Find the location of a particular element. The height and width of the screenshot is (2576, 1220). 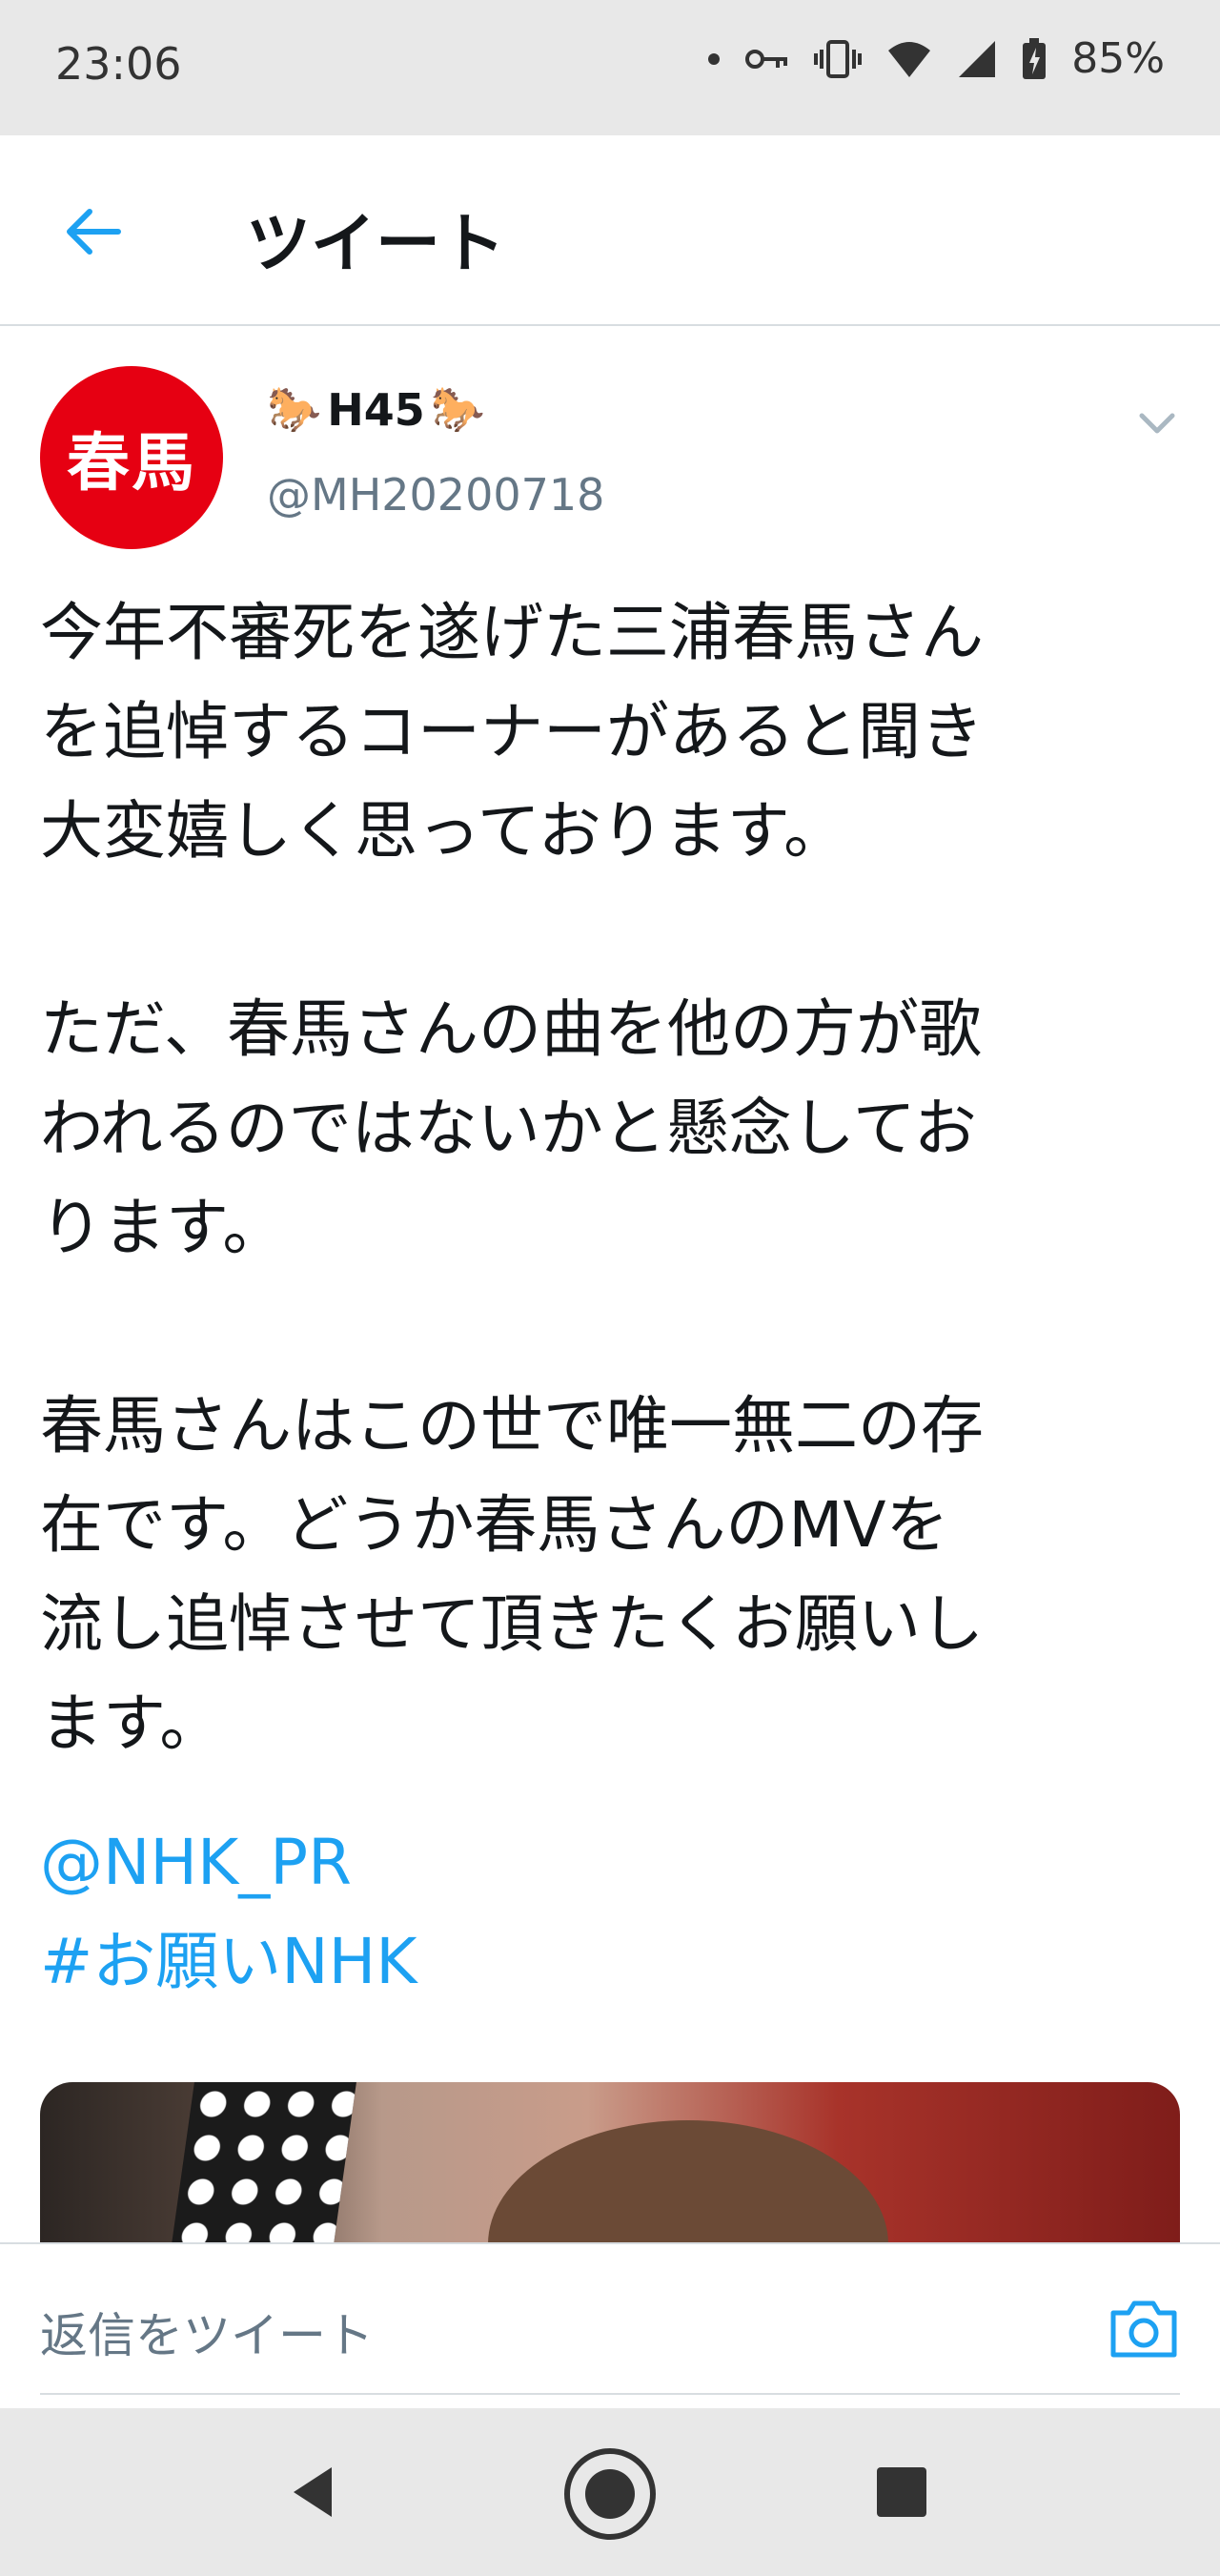

mention-link: @NHK_PR is located at coordinates (196, 1862).